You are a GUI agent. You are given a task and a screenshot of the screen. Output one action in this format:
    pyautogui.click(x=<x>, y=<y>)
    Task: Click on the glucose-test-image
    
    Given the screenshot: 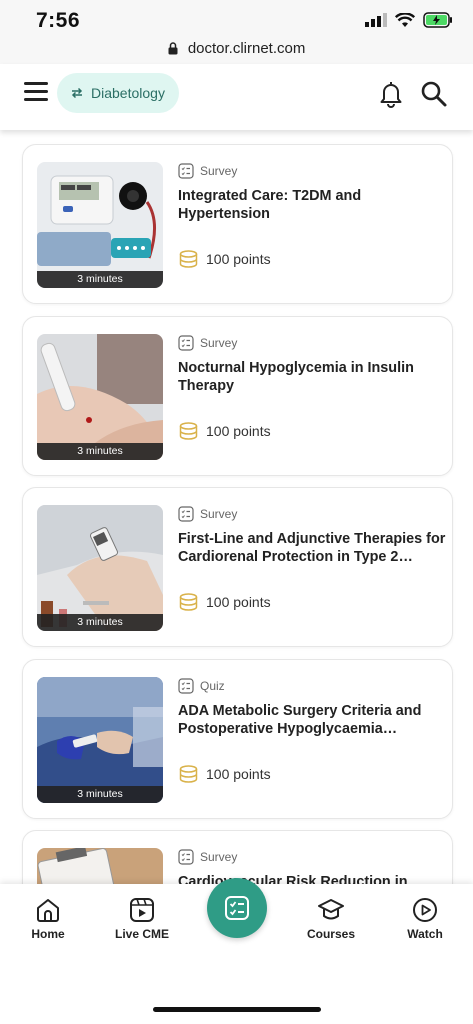 What is the action you would take?
    pyautogui.click(x=100, y=396)
    